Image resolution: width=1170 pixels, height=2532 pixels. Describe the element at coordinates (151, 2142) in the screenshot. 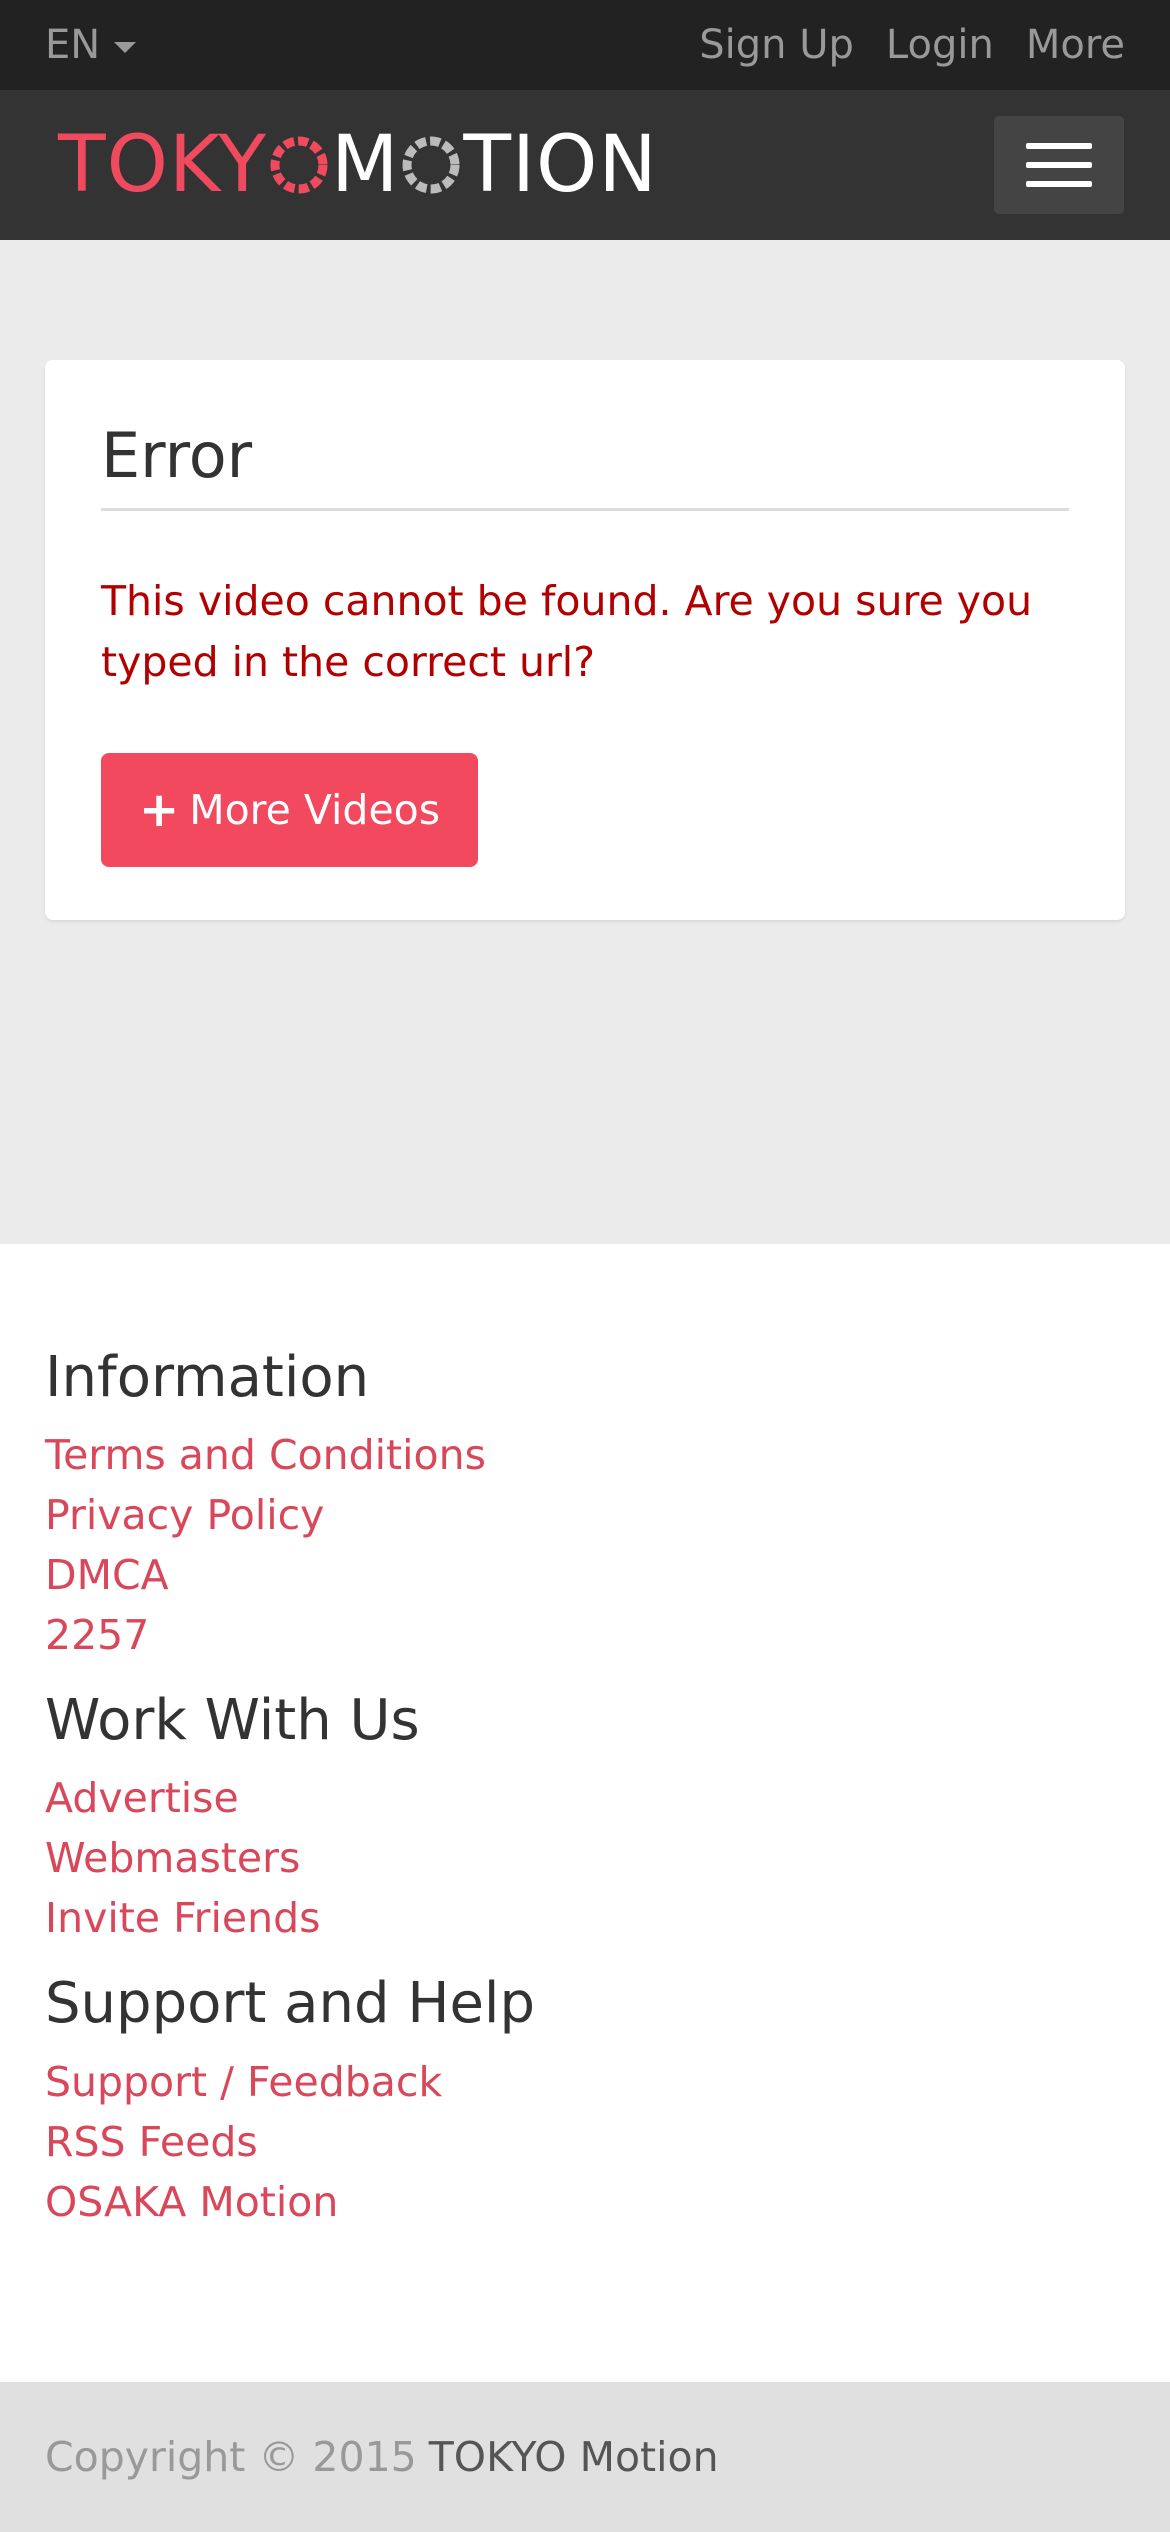

I see `rss-feeds-link: RSS Feeds` at that location.